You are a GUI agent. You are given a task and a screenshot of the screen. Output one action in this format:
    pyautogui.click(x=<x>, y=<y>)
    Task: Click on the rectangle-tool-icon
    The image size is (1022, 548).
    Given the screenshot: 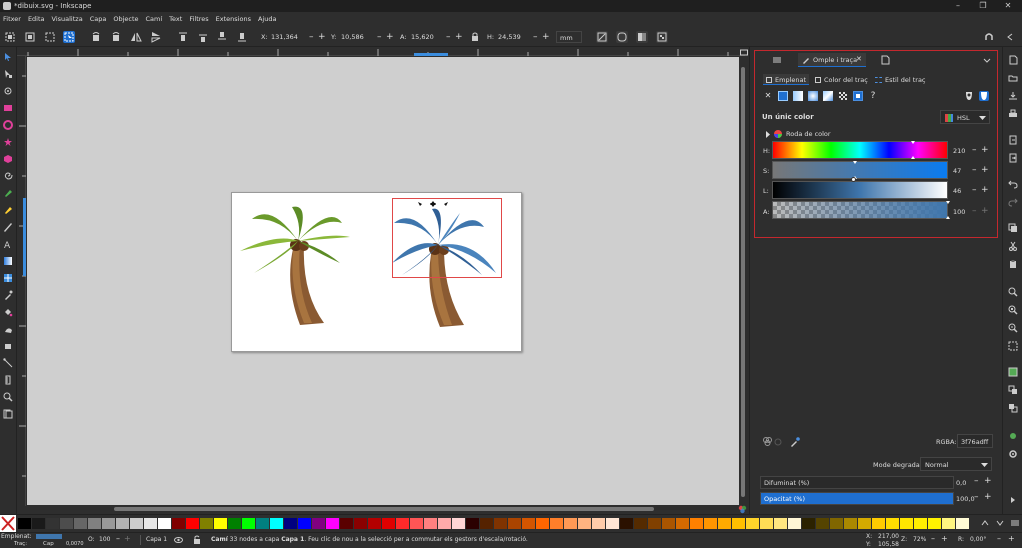 What is the action you would take?
    pyautogui.click(x=8, y=108)
    